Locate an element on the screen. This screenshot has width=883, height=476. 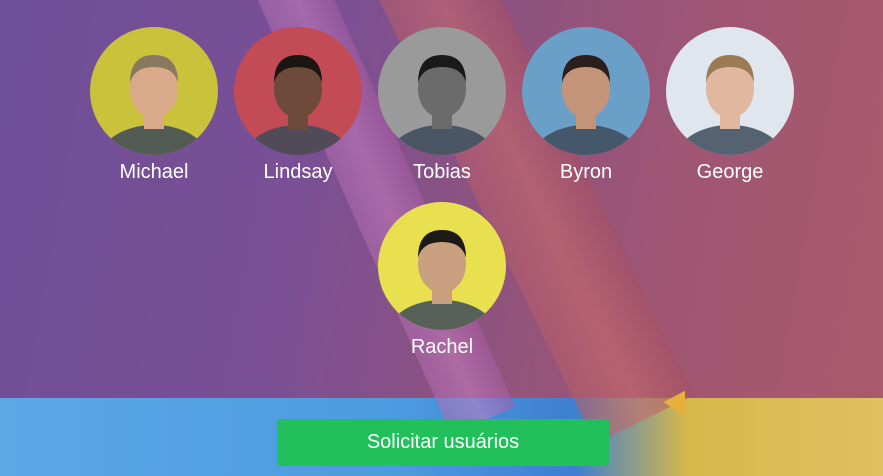
user-card: George is located at coordinates (730, 105).